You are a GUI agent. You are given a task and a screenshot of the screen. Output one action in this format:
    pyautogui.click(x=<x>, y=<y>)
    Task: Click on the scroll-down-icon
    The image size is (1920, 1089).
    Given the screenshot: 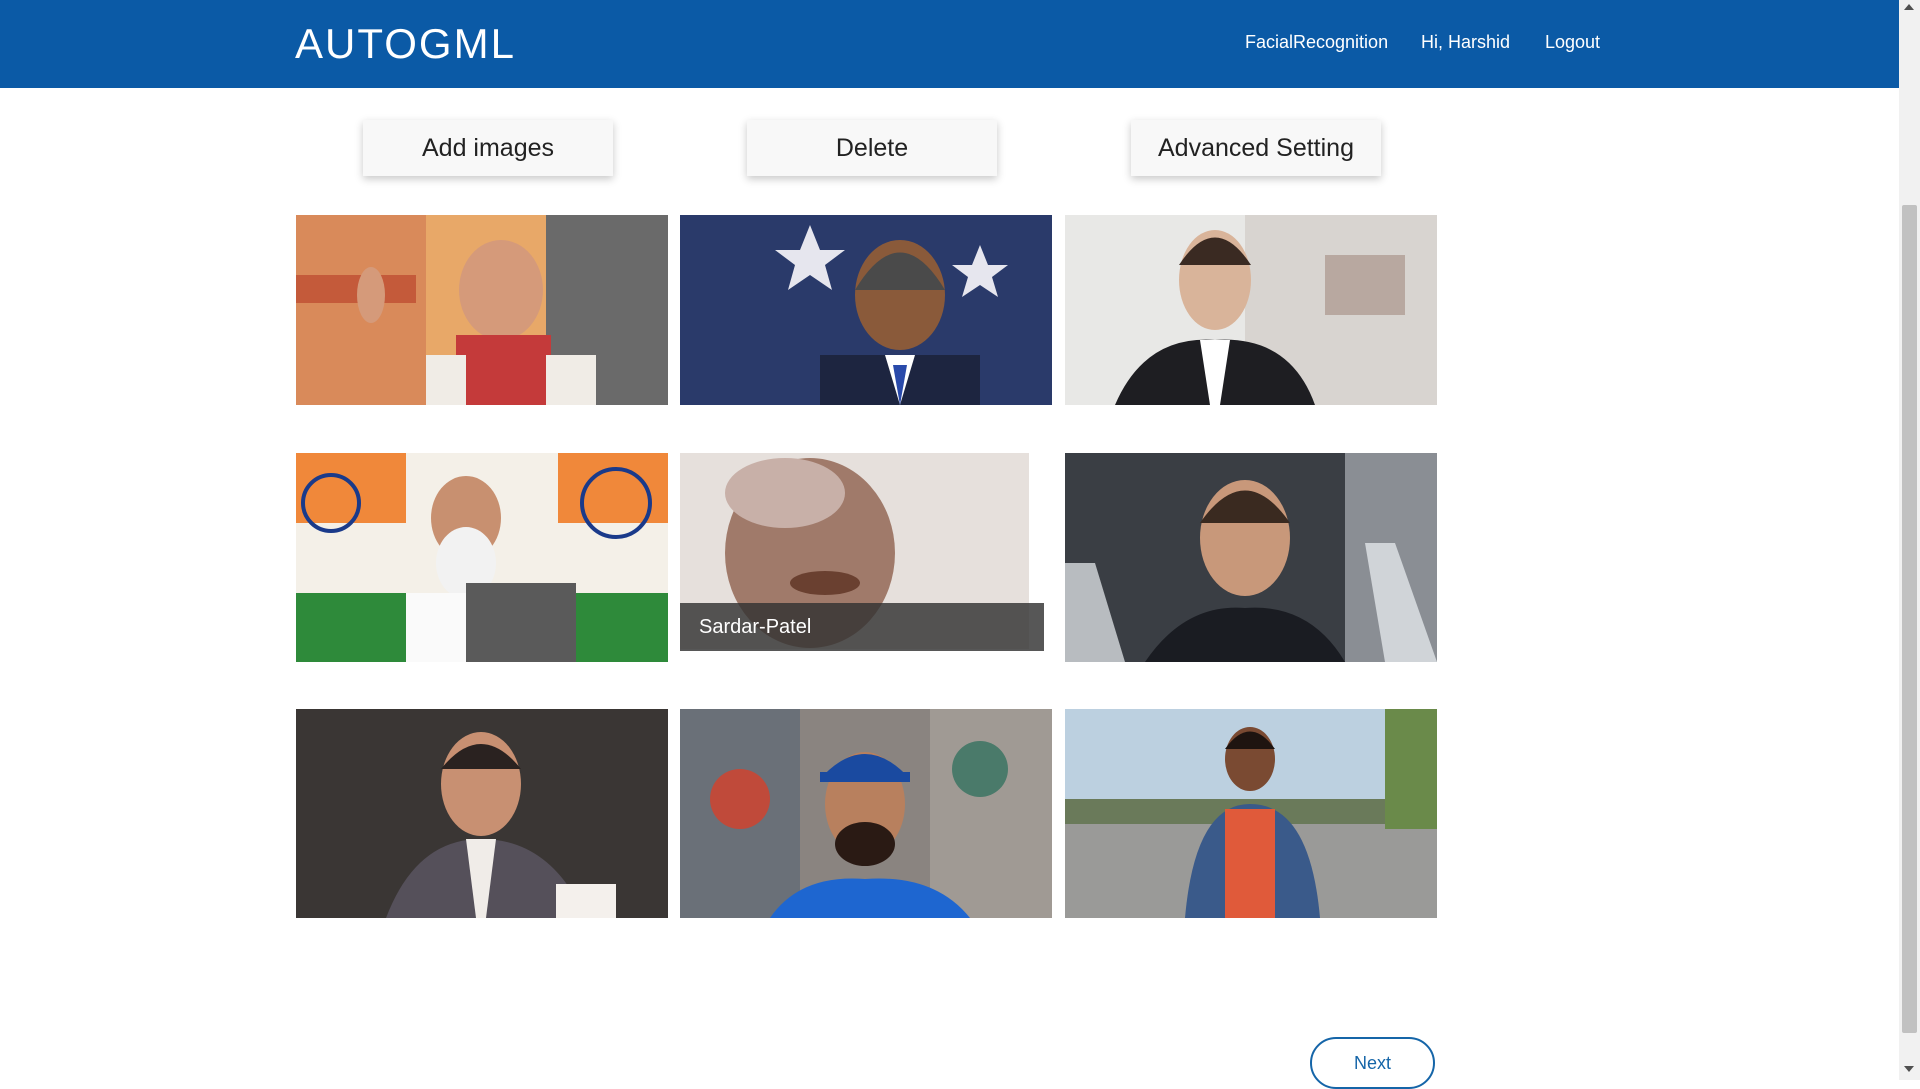 What is the action you would take?
    pyautogui.click(x=1909, y=1069)
    